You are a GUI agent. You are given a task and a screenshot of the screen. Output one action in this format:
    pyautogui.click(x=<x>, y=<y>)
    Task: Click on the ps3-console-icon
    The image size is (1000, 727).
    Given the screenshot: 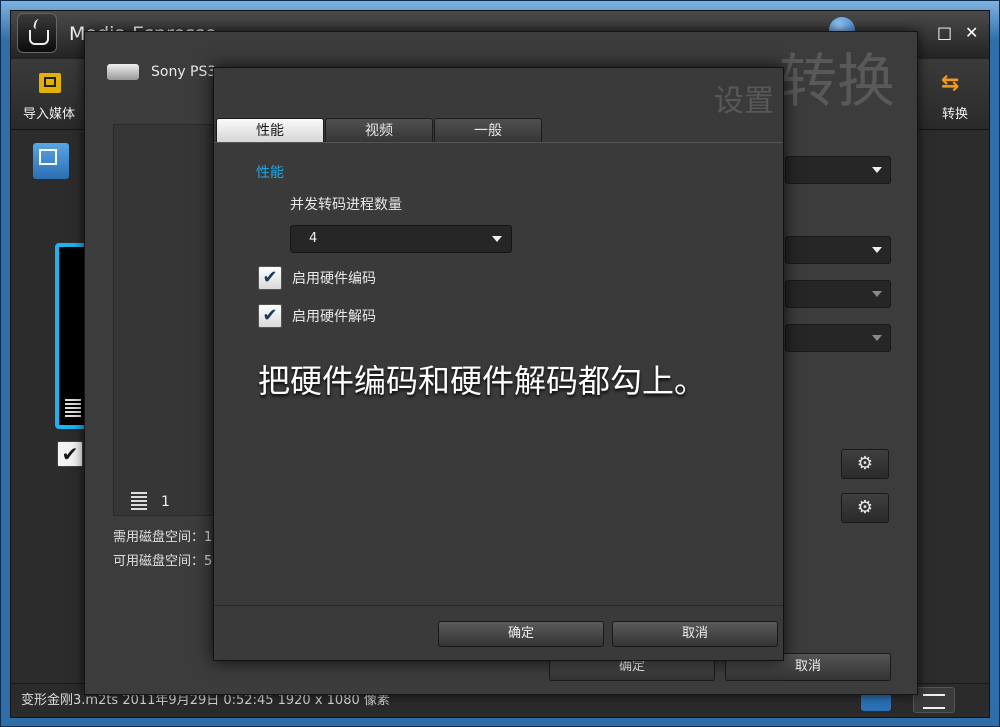 What is the action you would take?
    pyautogui.click(x=123, y=72)
    